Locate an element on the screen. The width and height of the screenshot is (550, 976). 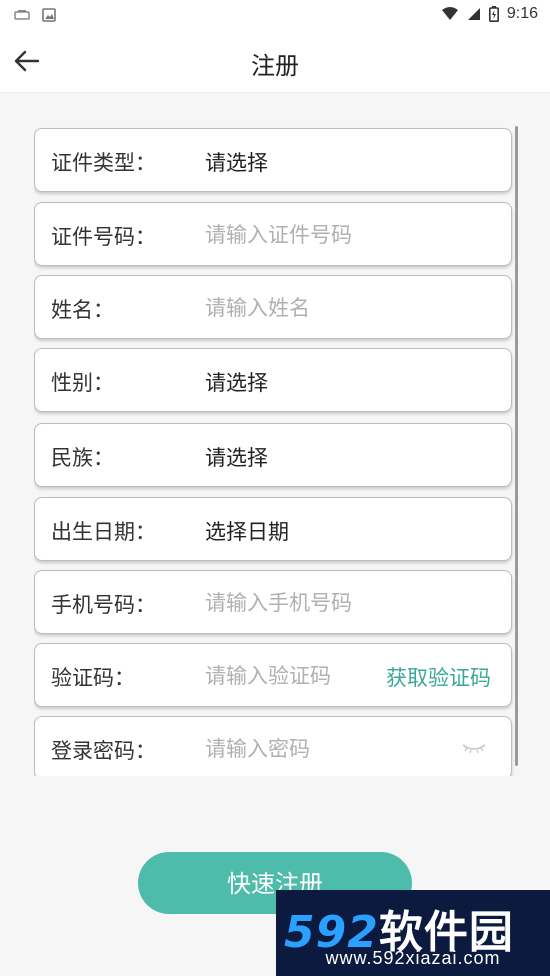
status-bar-right: 9:16 is located at coordinates (489, 14).